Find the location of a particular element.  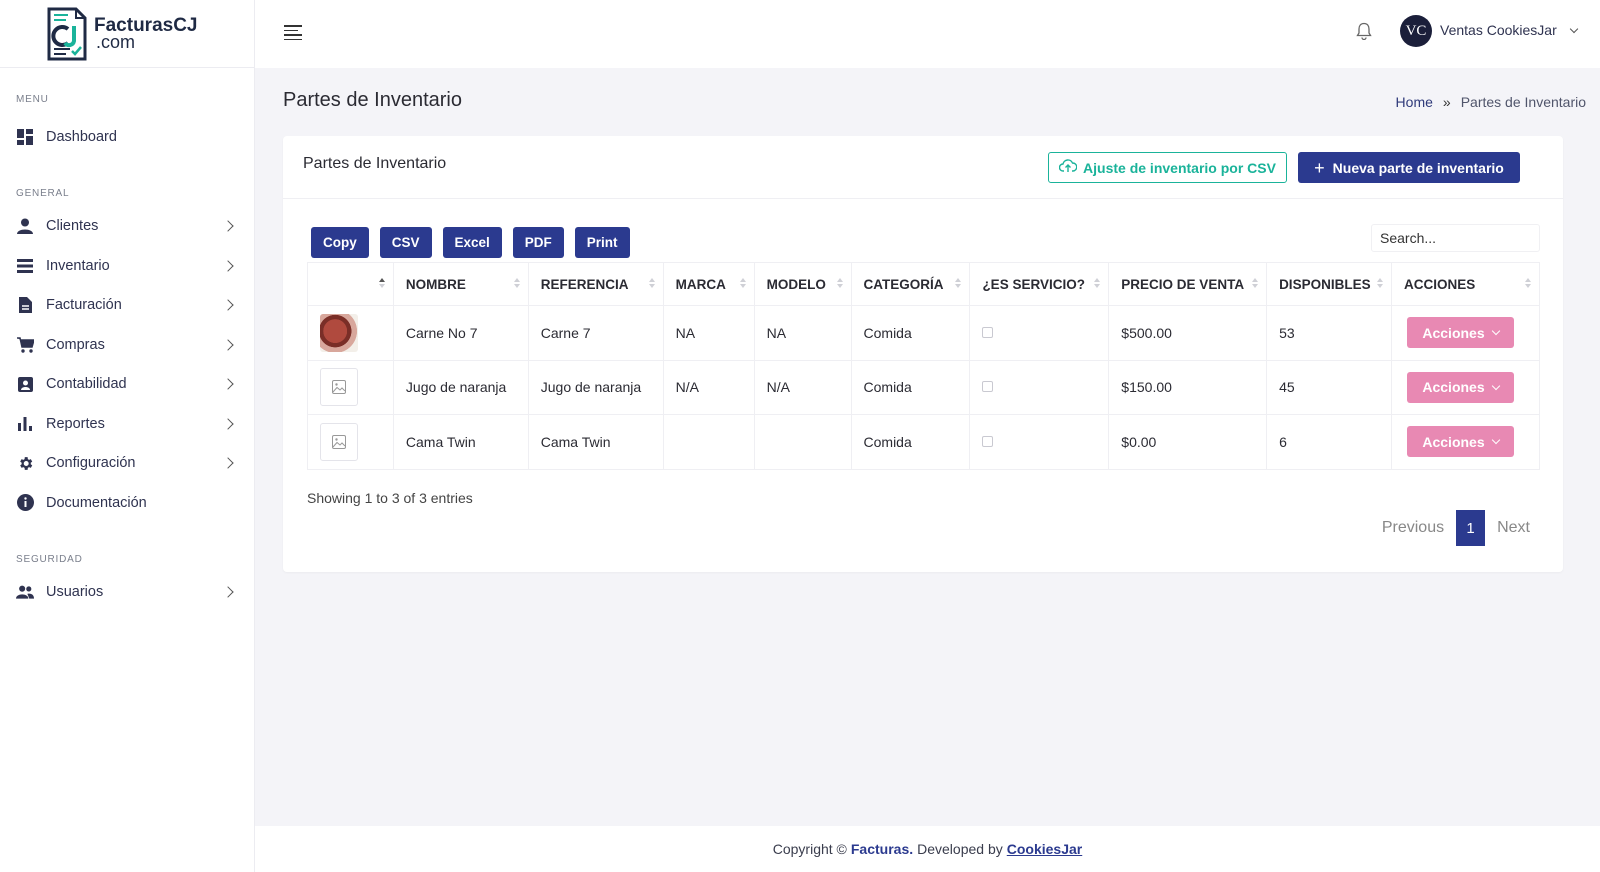

sidebar-item-contabilidad: Contabilidad is located at coordinates (127, 385).